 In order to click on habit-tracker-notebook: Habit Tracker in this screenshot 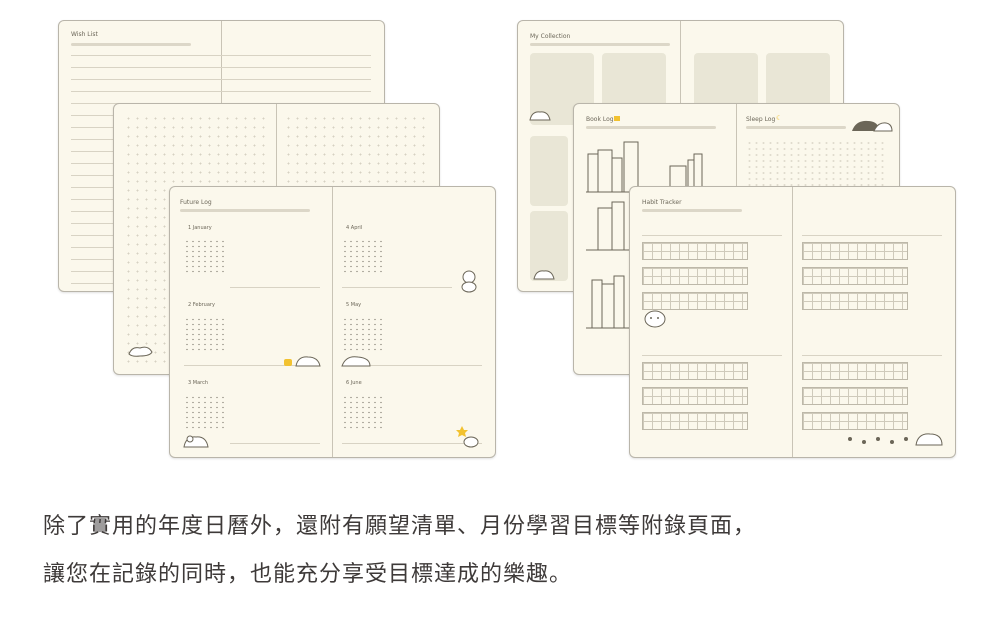, I will do `click(792, 322)`.